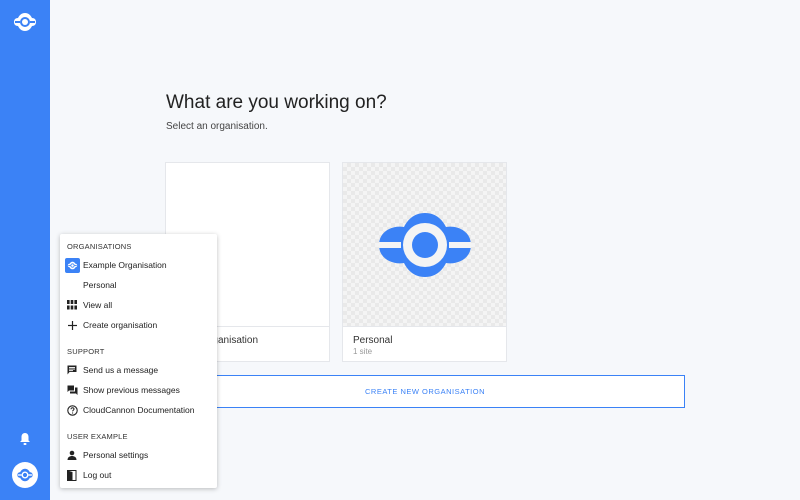  I want to click on menu-item-documentation: CloudCannon Documentation, so click(138, 410).